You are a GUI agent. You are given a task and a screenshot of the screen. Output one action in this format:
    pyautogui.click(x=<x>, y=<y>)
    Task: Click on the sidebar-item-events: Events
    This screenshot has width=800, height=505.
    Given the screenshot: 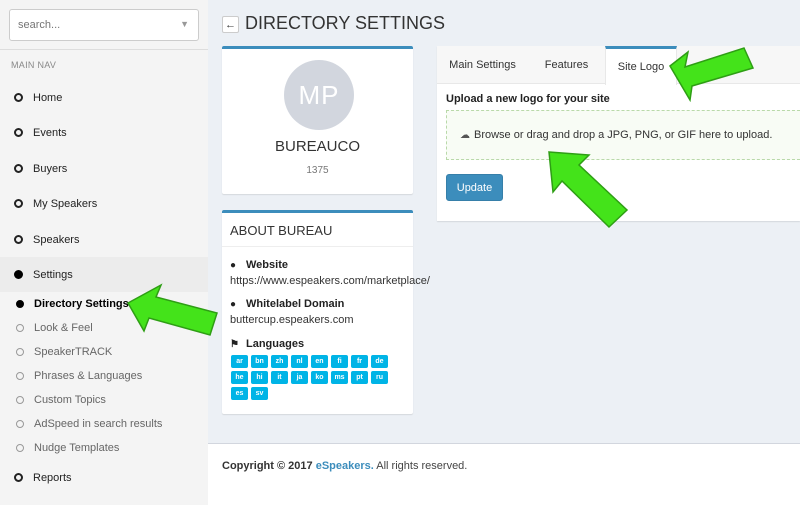 What is the action you would take?
    pyautogui.click(x=104, y=132)
    